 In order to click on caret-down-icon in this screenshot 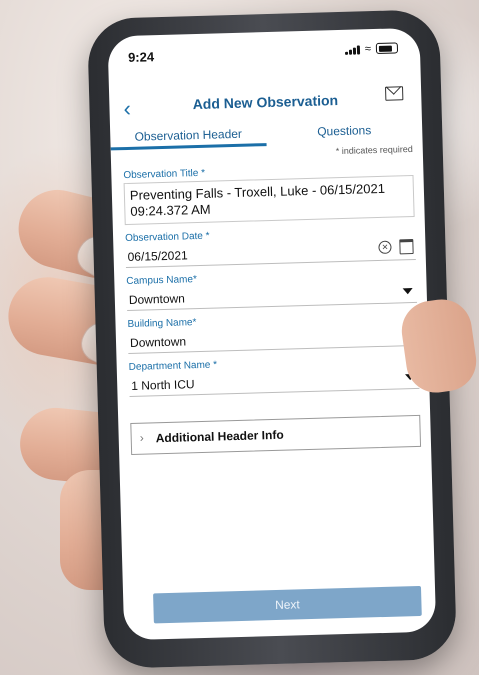, I will do `click(407, 291)`.